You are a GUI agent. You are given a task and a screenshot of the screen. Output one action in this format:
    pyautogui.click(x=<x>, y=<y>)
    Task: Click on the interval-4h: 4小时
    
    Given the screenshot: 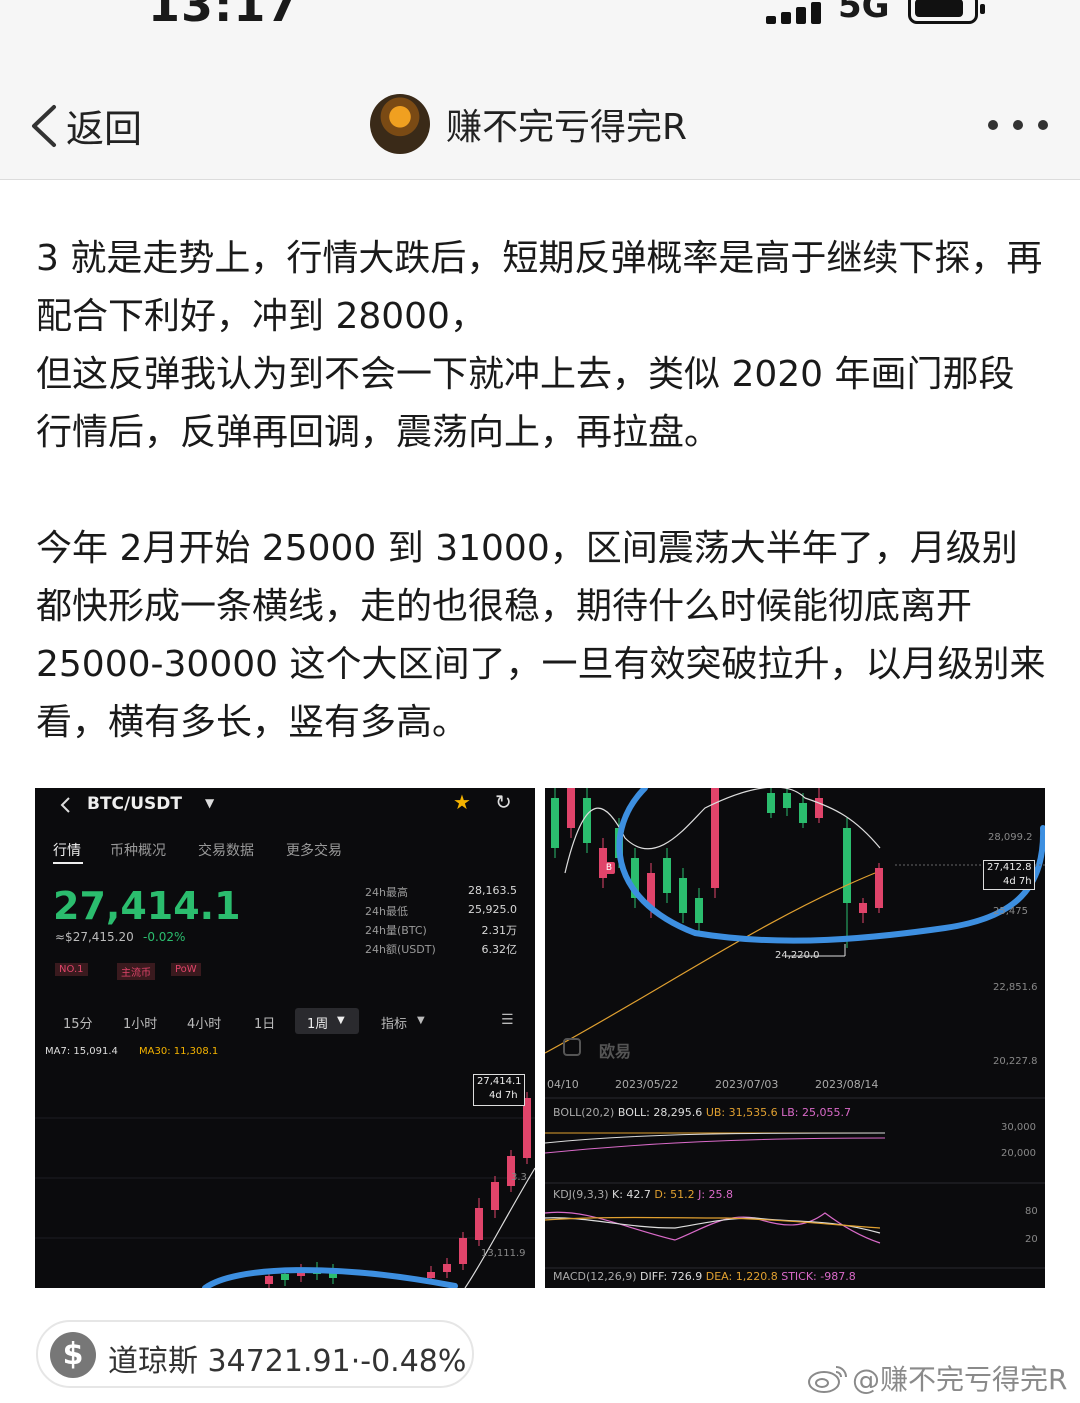 What is the action you would take?
    pyautogui.click(x=204, y=1024)
    